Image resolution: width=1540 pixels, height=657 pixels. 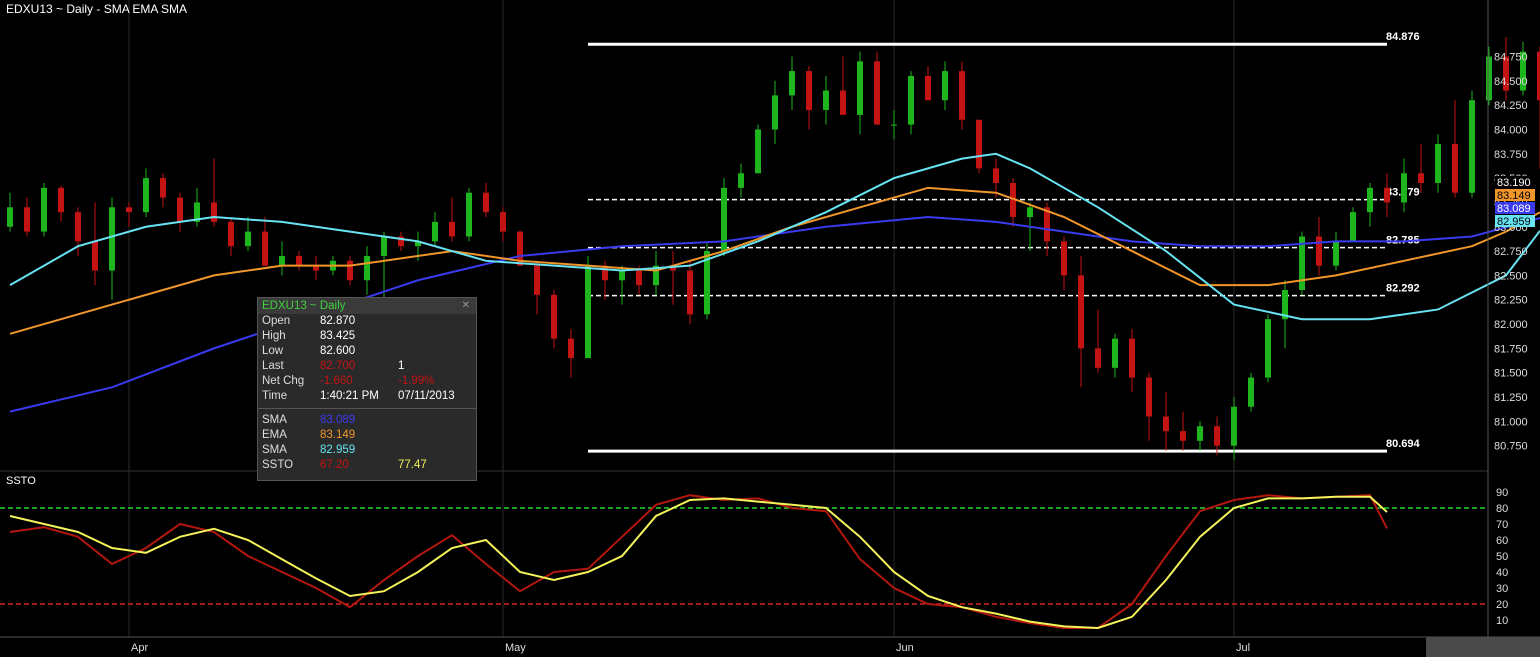 What do you see at coordinates (1502, 493) in the screenshot?
I see `ssto-tick-label: 90` at bounding box center [1502, 493].